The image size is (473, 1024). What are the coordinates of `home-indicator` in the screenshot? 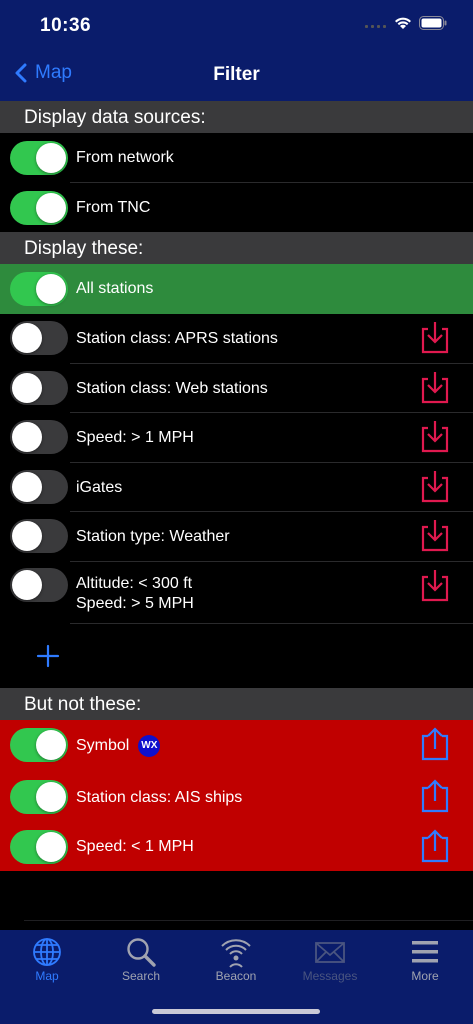 It's located at (236, 1011).